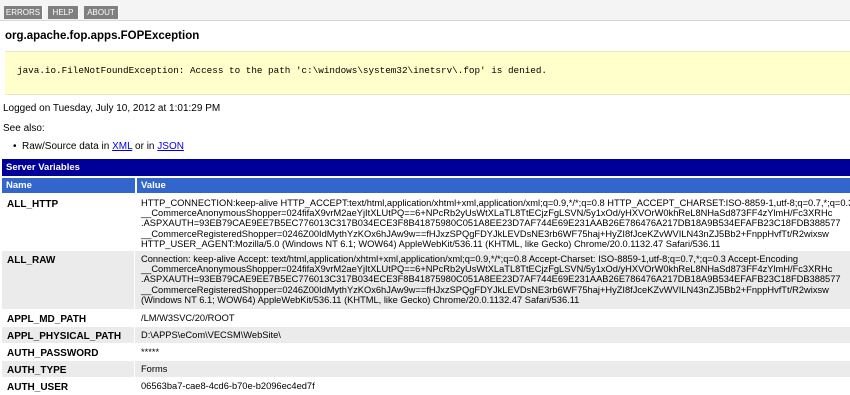 The image size is (850, 395). I want to click on variable-value: /LM/W3SVC/20/ROOT, so click(188, 318).